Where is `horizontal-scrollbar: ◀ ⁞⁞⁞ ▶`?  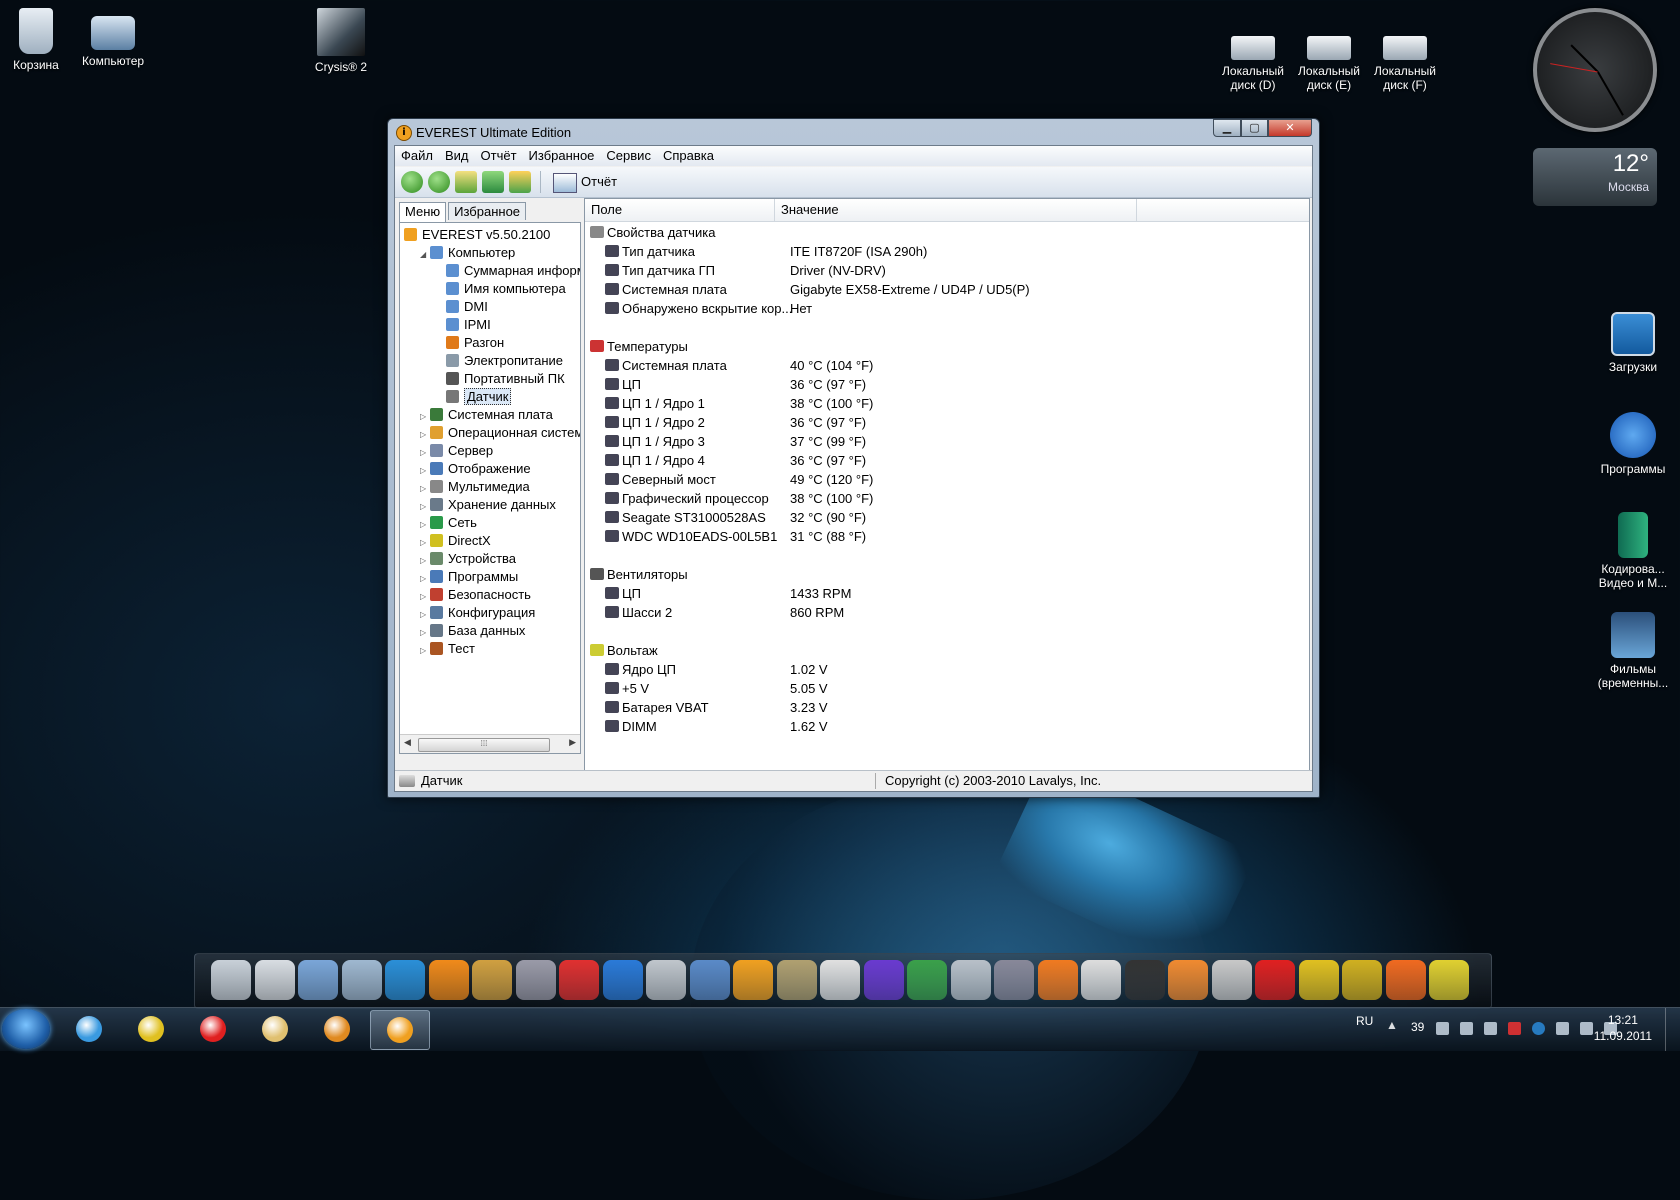 horizontal-scrollbar: ◀ ⁞⁞⁞ ▶ is located at coordinates (490, 743).